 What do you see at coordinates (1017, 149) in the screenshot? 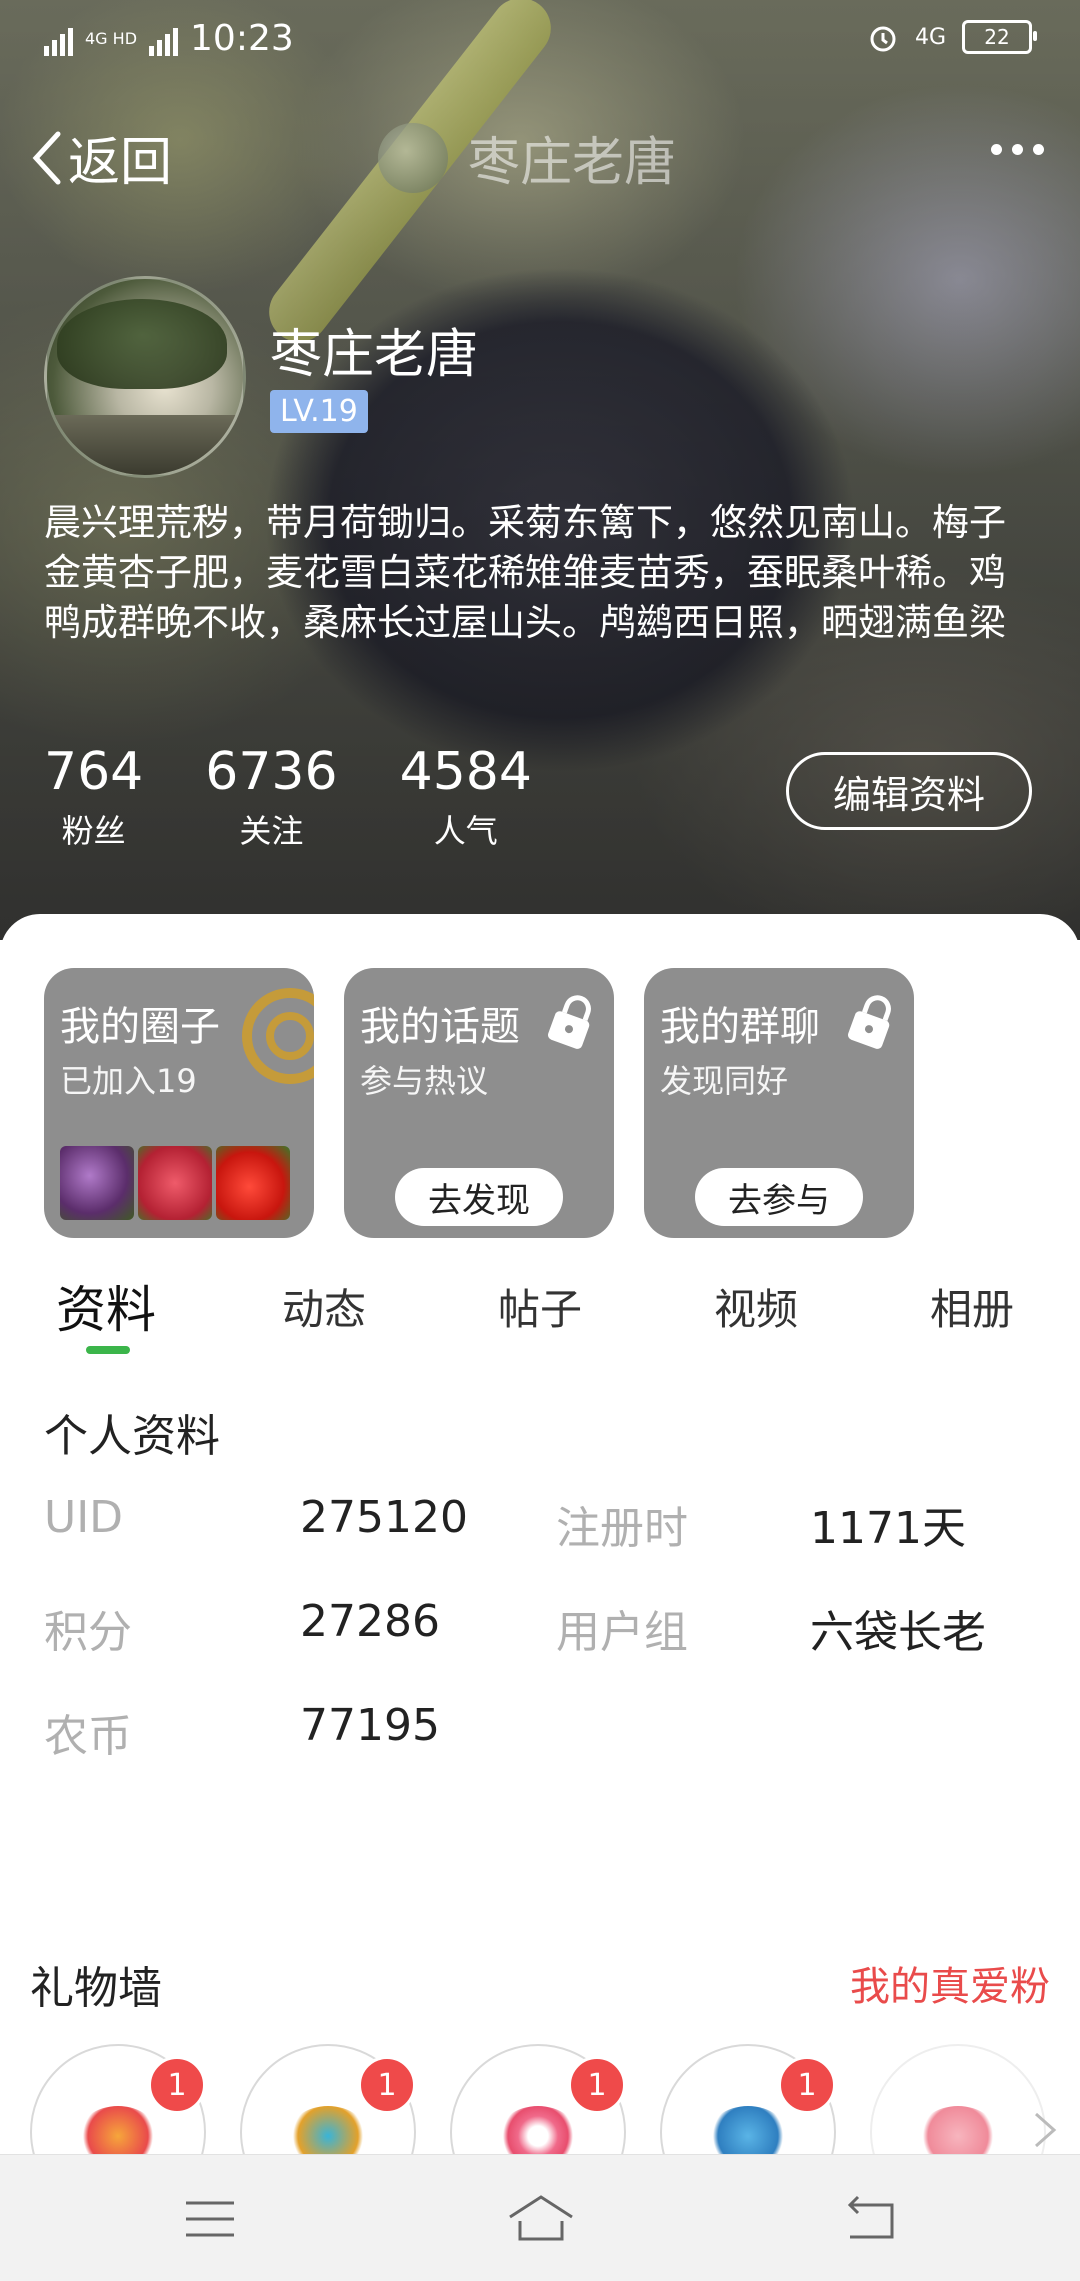
I see `more-icon` at bounding box center [1017, 149].